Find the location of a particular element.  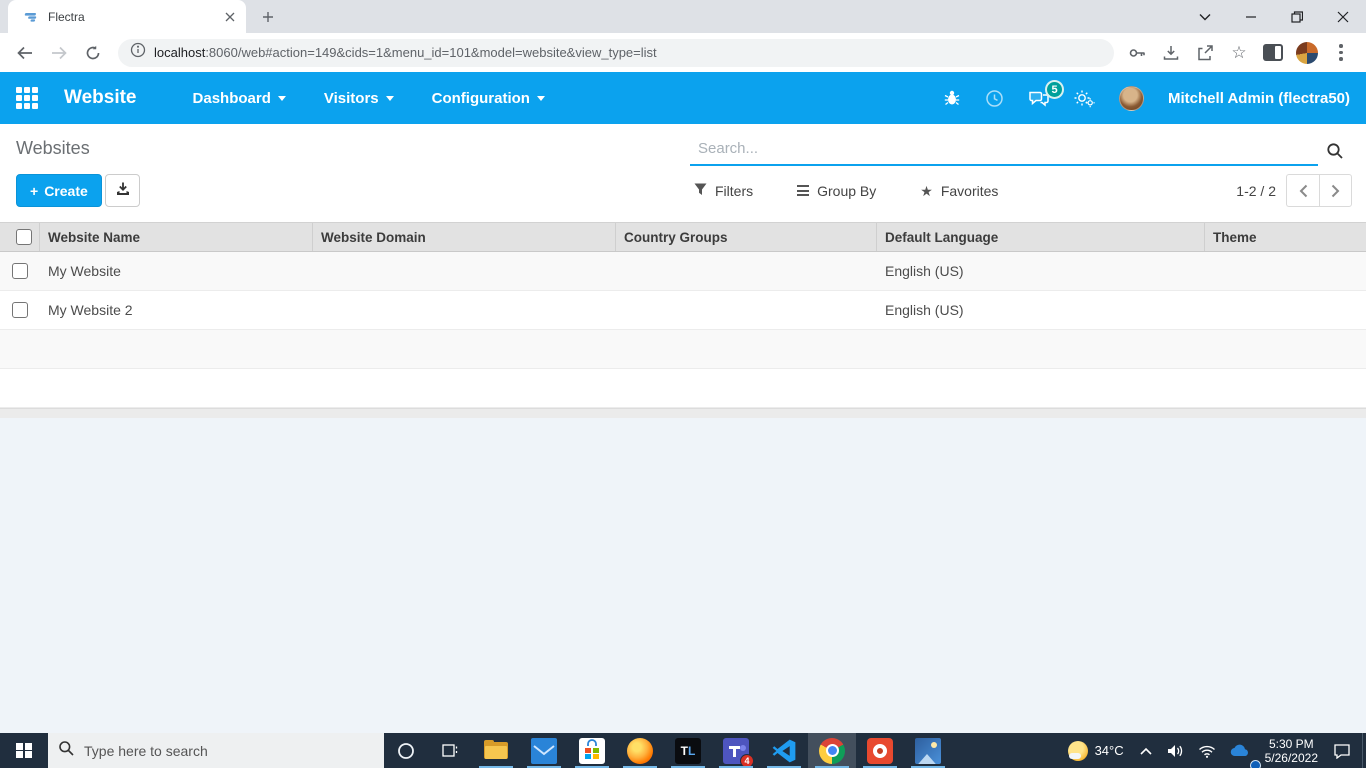

search-bar is located at coordinates (1021, 150).